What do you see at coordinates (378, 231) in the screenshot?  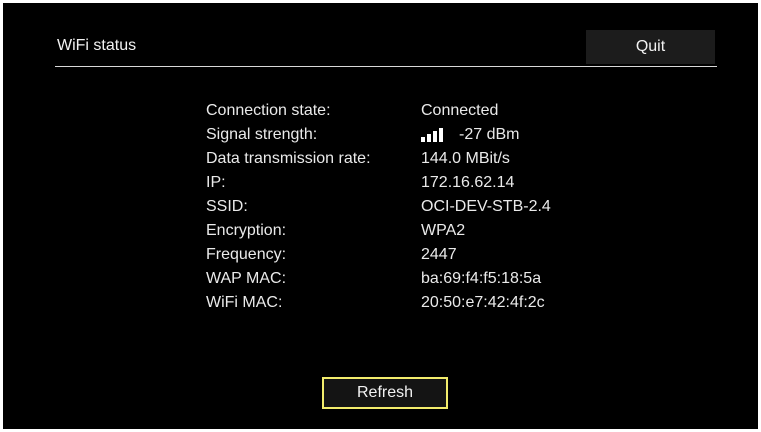 I see `status-row-encryption: Encryption: WPA2` at bounding box center [378, 231].